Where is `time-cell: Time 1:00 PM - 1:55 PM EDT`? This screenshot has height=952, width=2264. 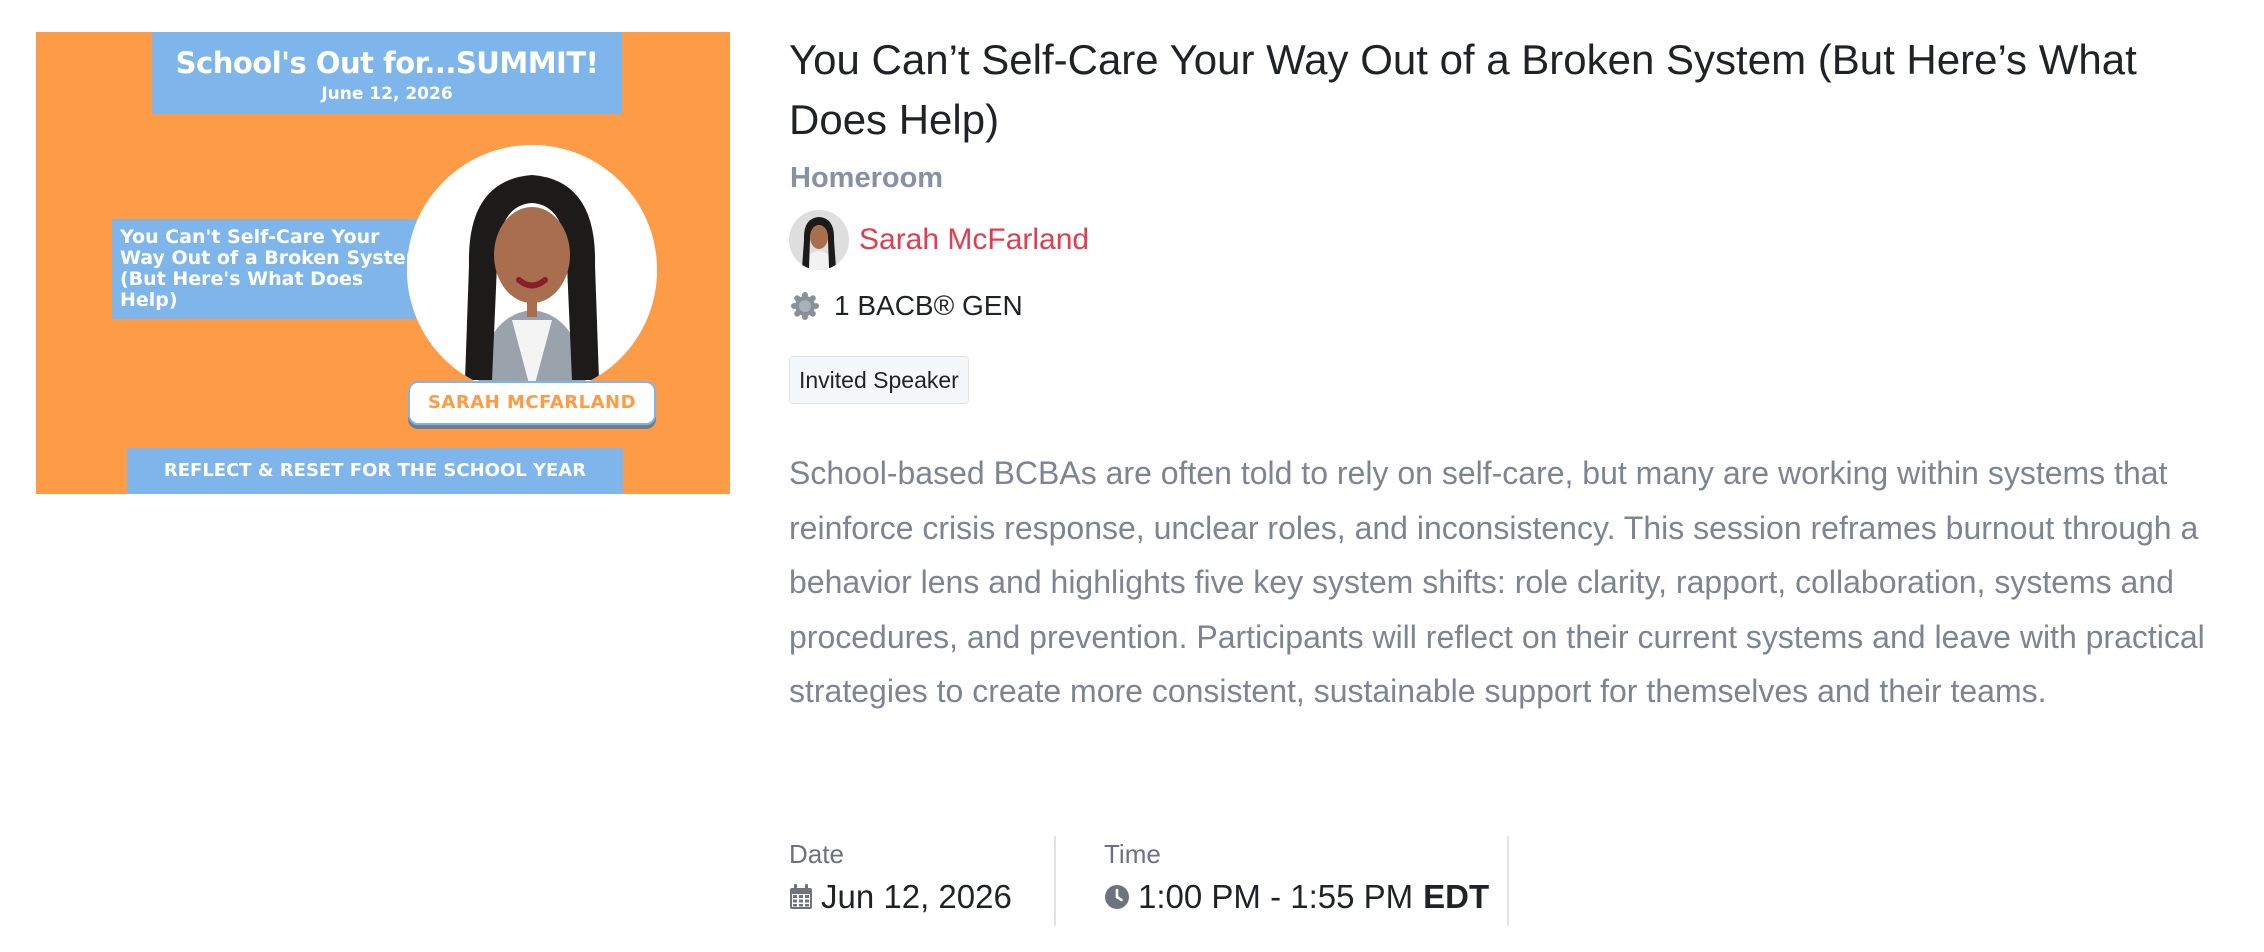 time-cell: Time 1:00 PM - 1:55 PM EDT is located at coordinates (1282, 881).